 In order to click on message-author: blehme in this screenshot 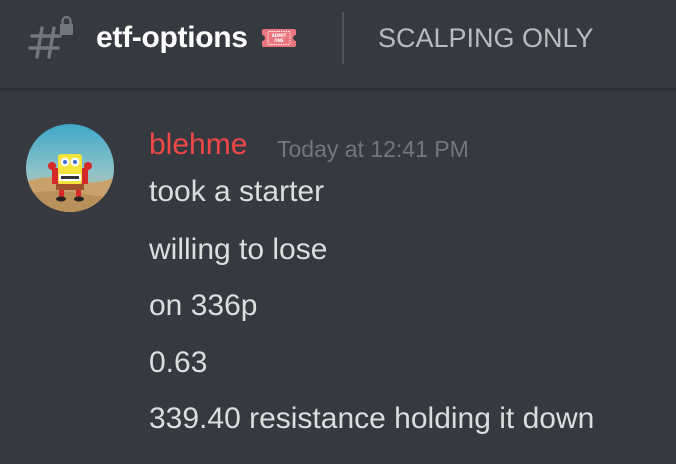, I will do `click(198, 145)`.